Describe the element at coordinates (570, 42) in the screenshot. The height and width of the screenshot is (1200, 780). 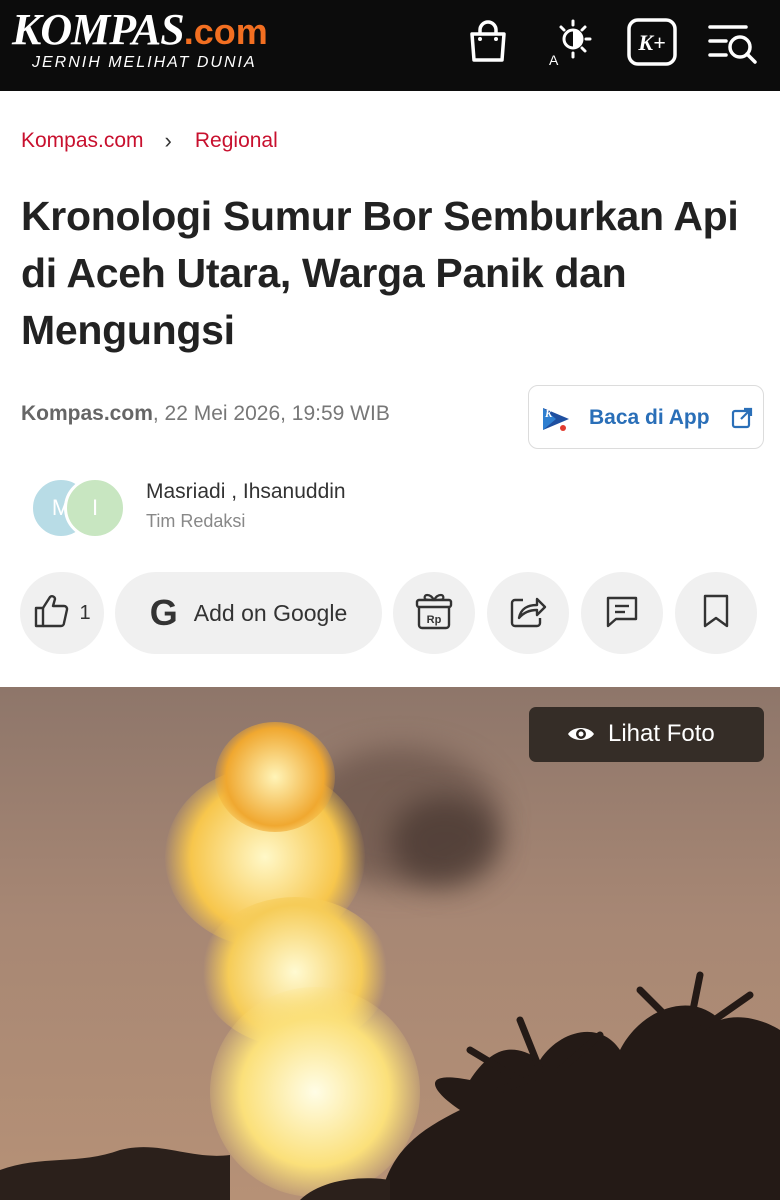
I see `theme-toggle-icon: A` at that location.